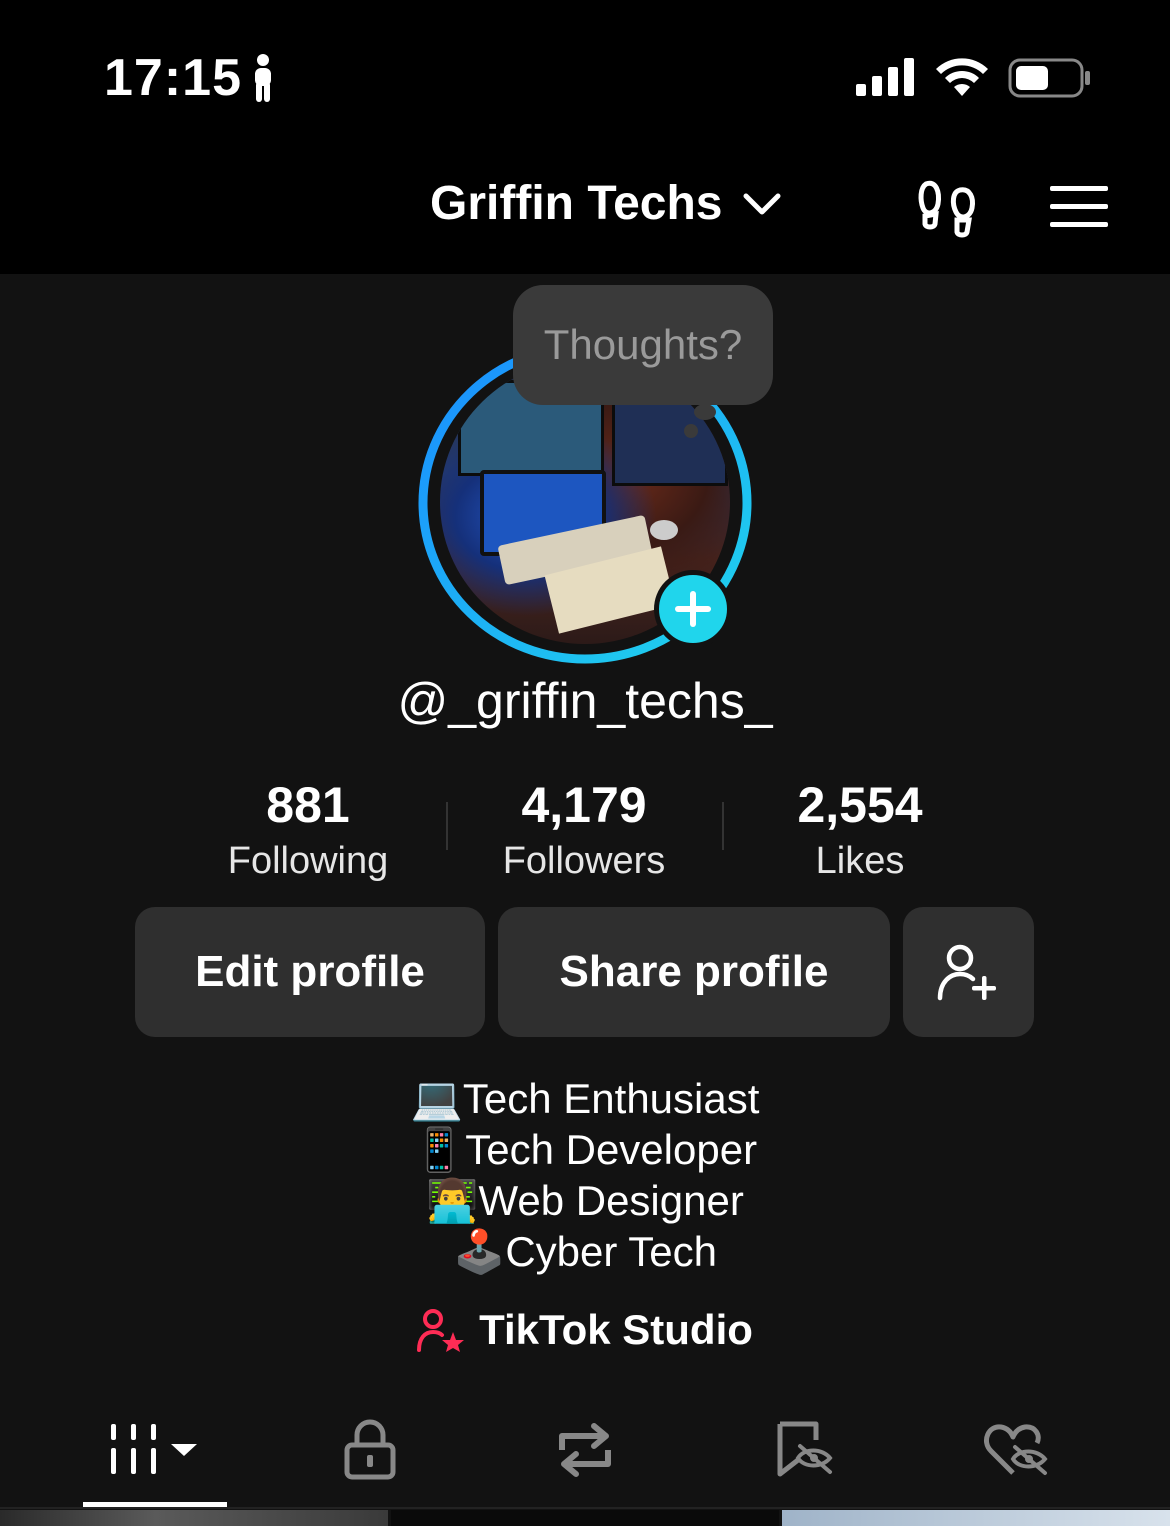 The image size is (1170, 1526). I want to click on username: @_griffin_techs_, so click(585, 701).